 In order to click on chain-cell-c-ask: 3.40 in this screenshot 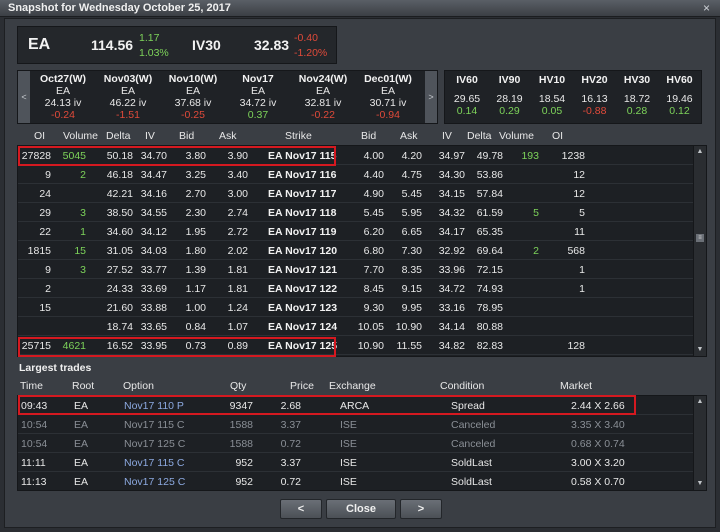, I will do `click(237, 175)`.